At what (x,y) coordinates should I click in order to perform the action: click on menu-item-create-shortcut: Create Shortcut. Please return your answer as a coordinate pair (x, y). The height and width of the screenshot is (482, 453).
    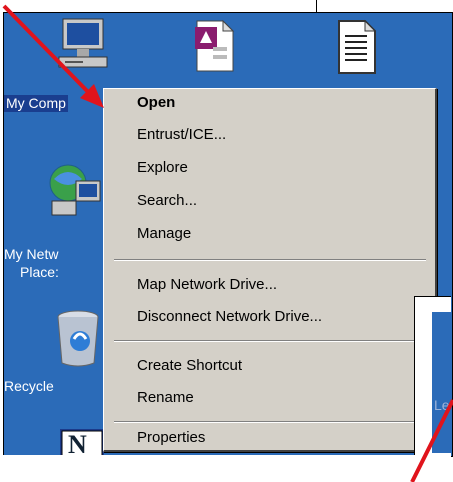
    Looking at the image, I should click on (189, 366).